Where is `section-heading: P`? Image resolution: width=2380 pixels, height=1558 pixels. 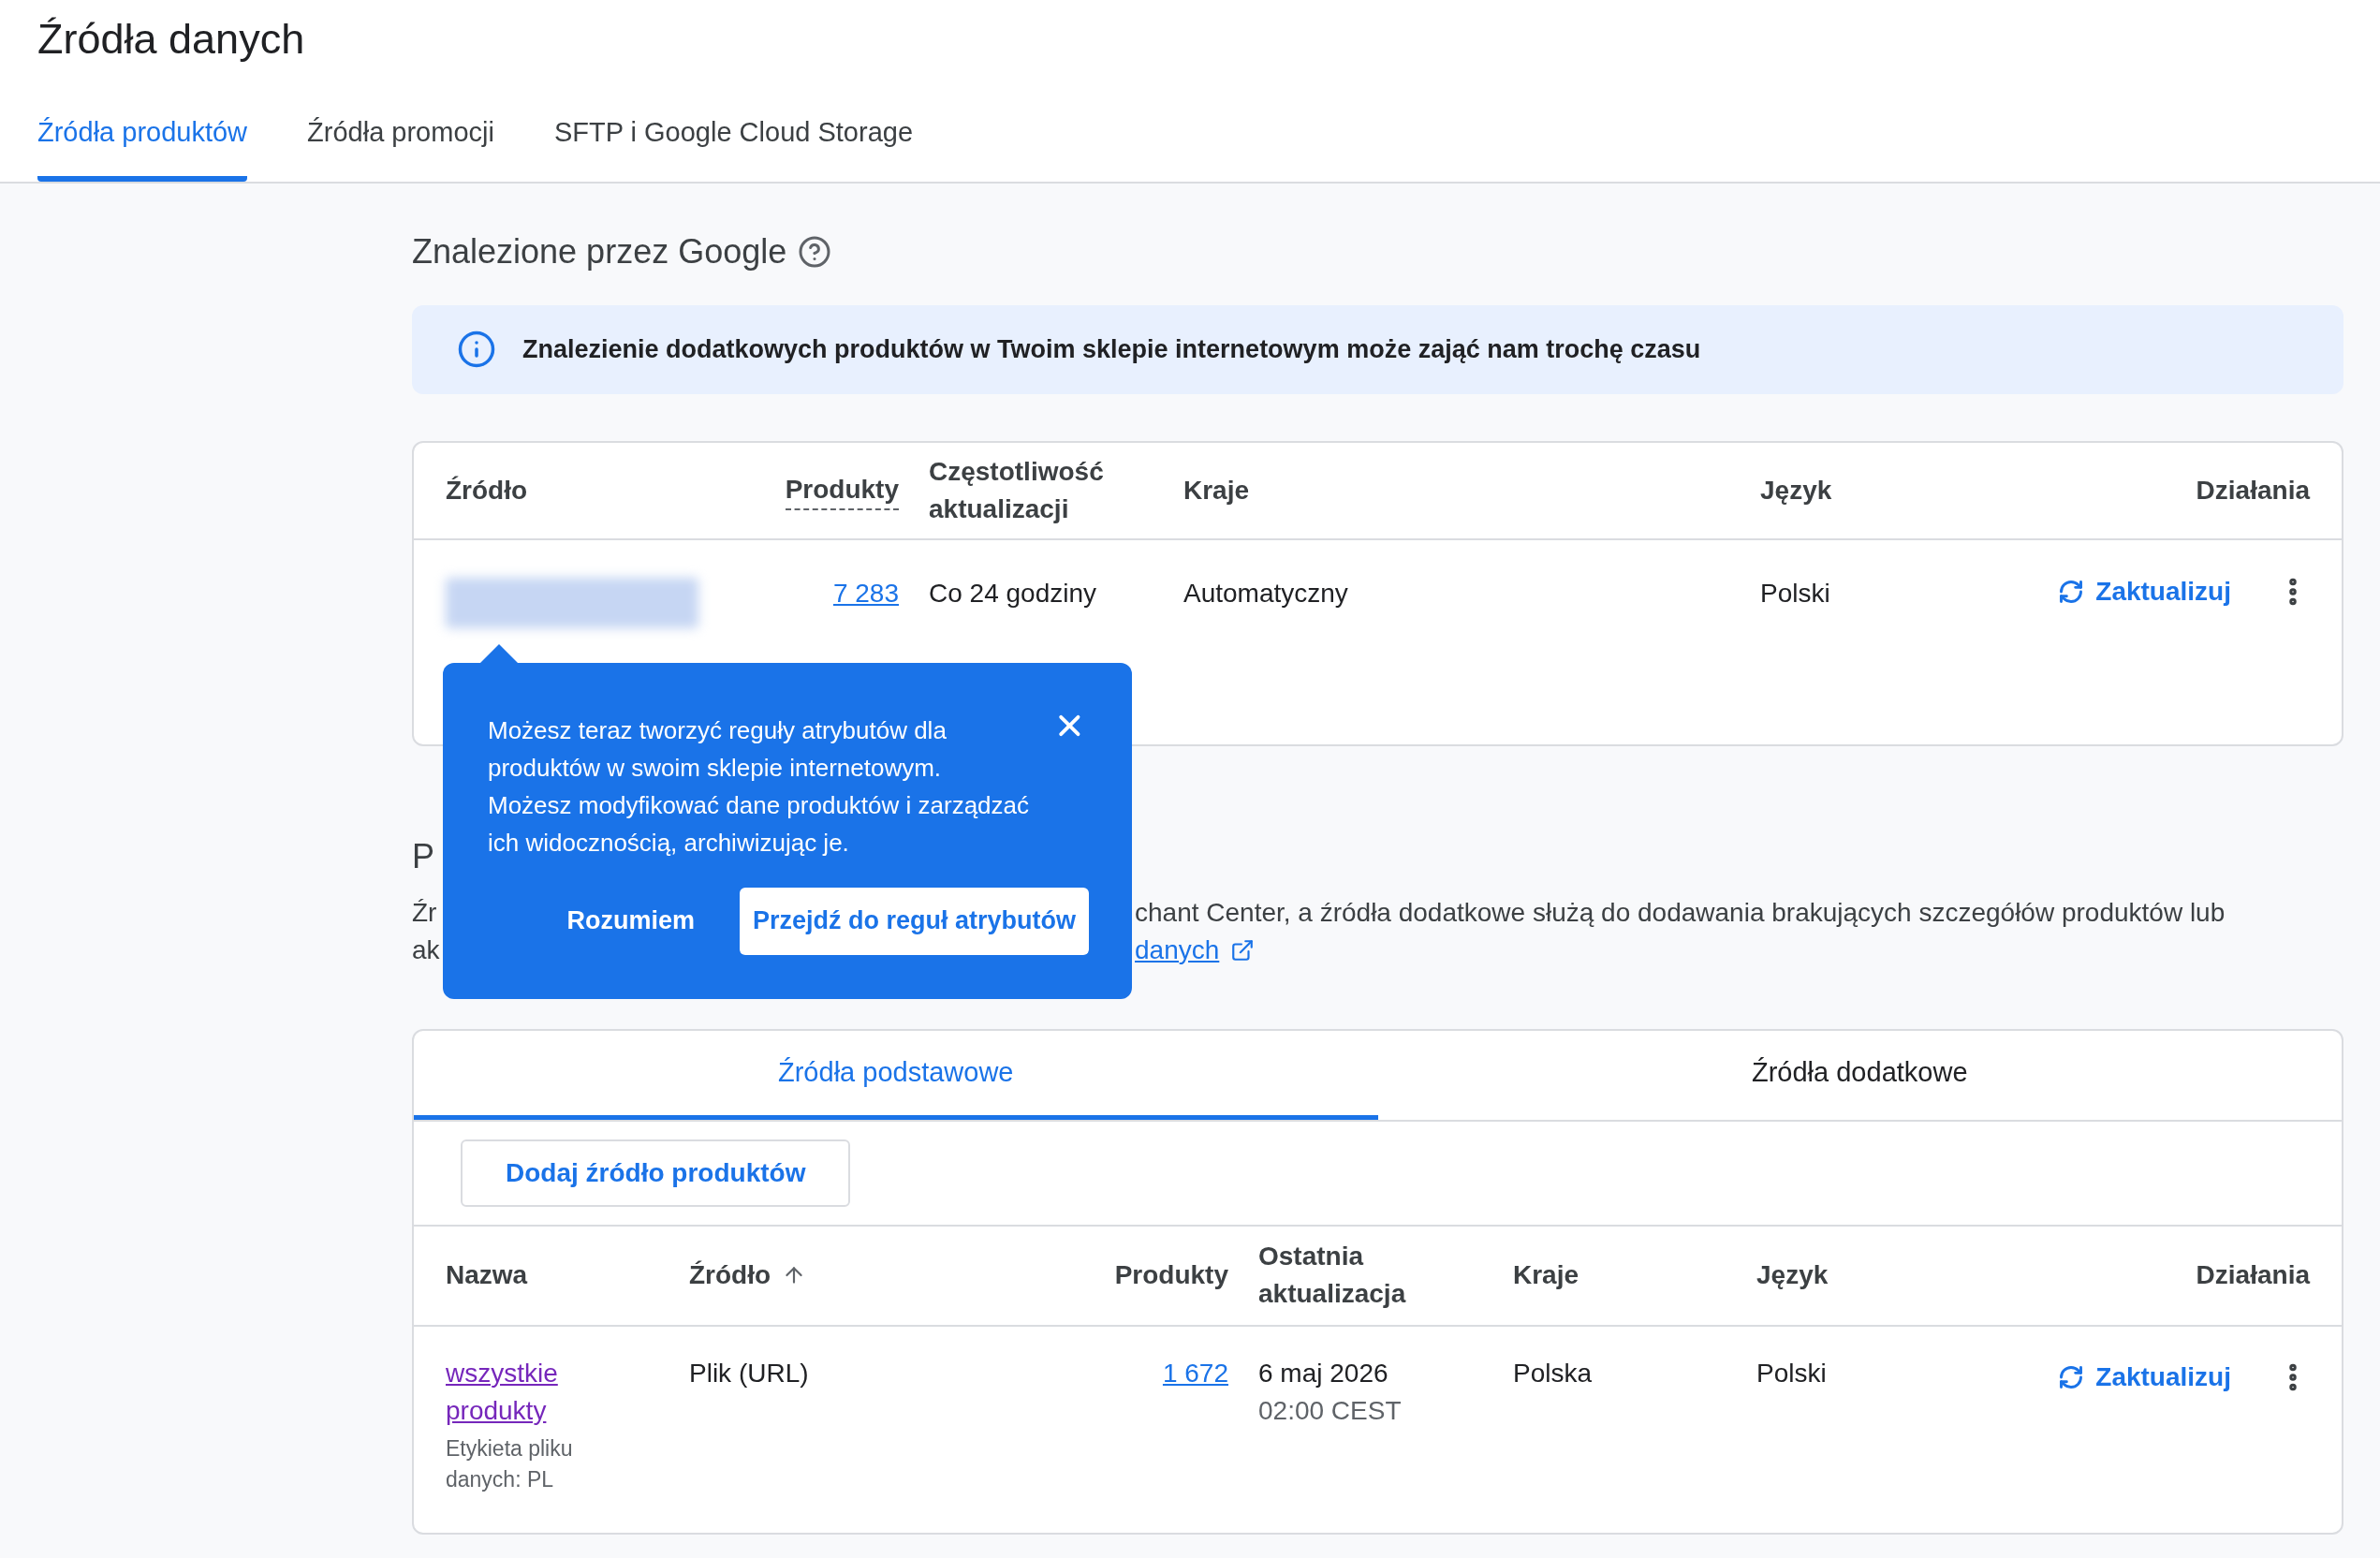
section-heading: P is located at coordinates (423, 855).